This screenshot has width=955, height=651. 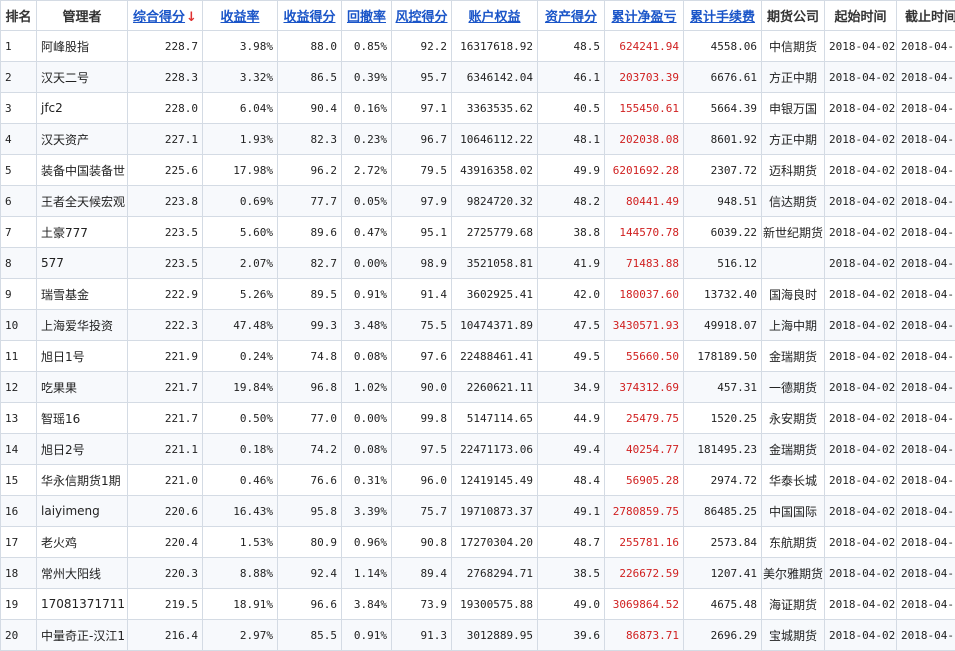 I want to click on cell-manager: 智瑶16, so click(x=82, y=418).